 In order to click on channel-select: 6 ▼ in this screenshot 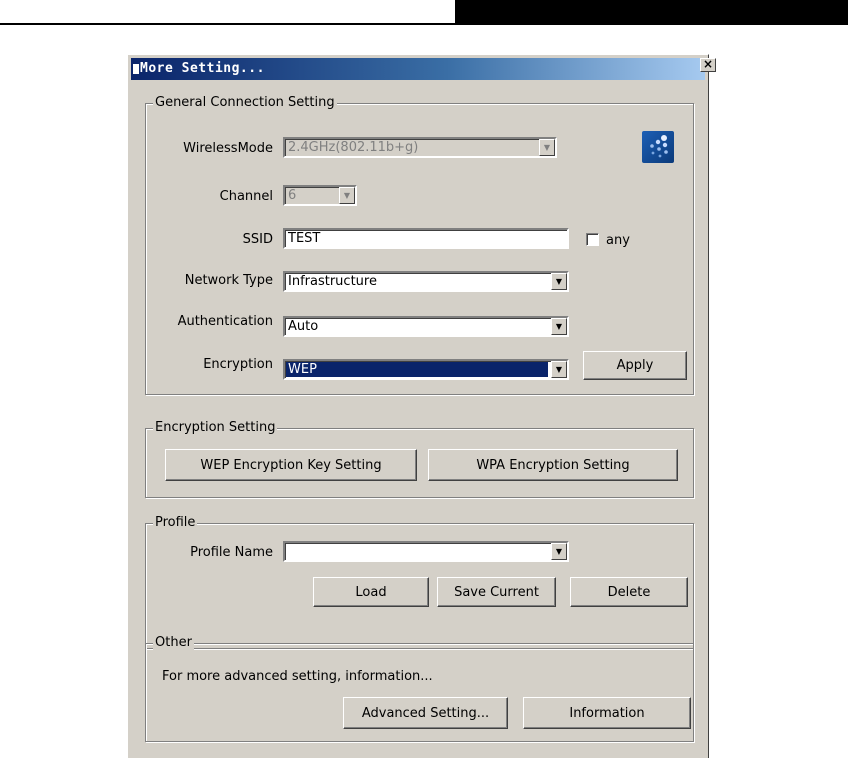, I will do `click(320, 195)`.